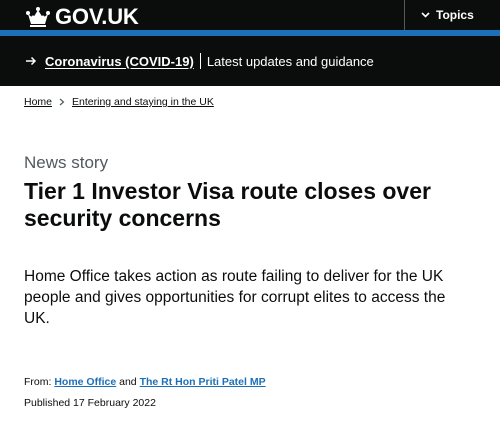 This screenshot has height=421, width=500. Describe the element at coordinates (290, 61) in the screenshot. I see `covid-description: Latest updates and guidance` at that location.